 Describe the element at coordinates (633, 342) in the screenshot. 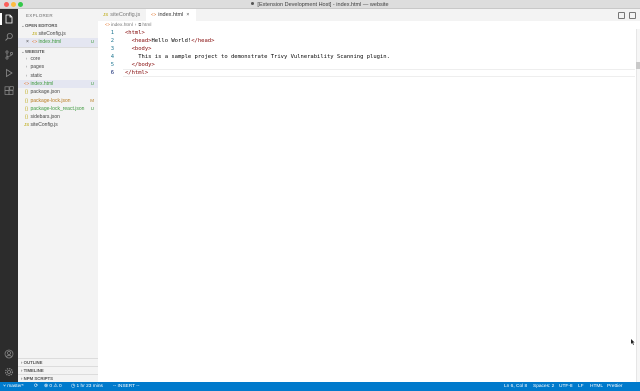

I see `mouse-pointer-icon` at that location.